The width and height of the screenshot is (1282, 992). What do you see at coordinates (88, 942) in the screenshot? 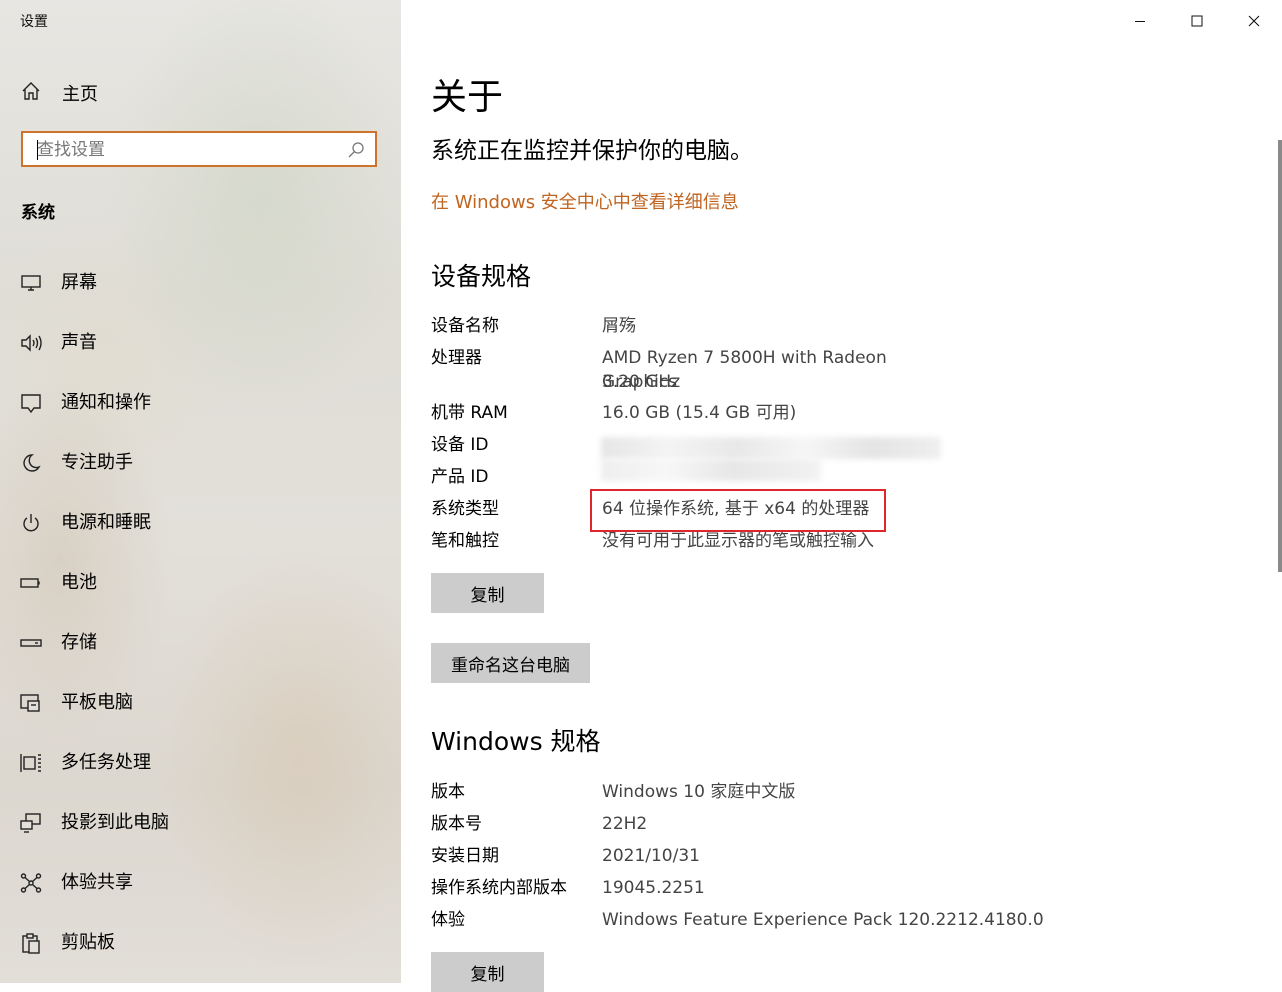
I see `sidebar-item-label: 剪贴板` at bounding box center [88, 942].